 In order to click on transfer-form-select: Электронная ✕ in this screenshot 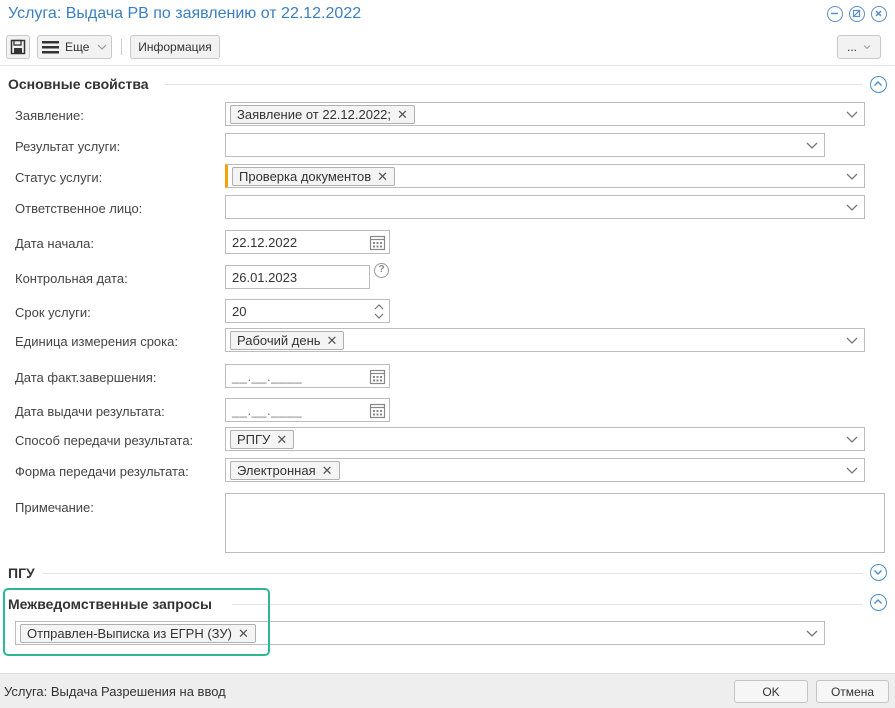, I will do `click(545, 470)`.